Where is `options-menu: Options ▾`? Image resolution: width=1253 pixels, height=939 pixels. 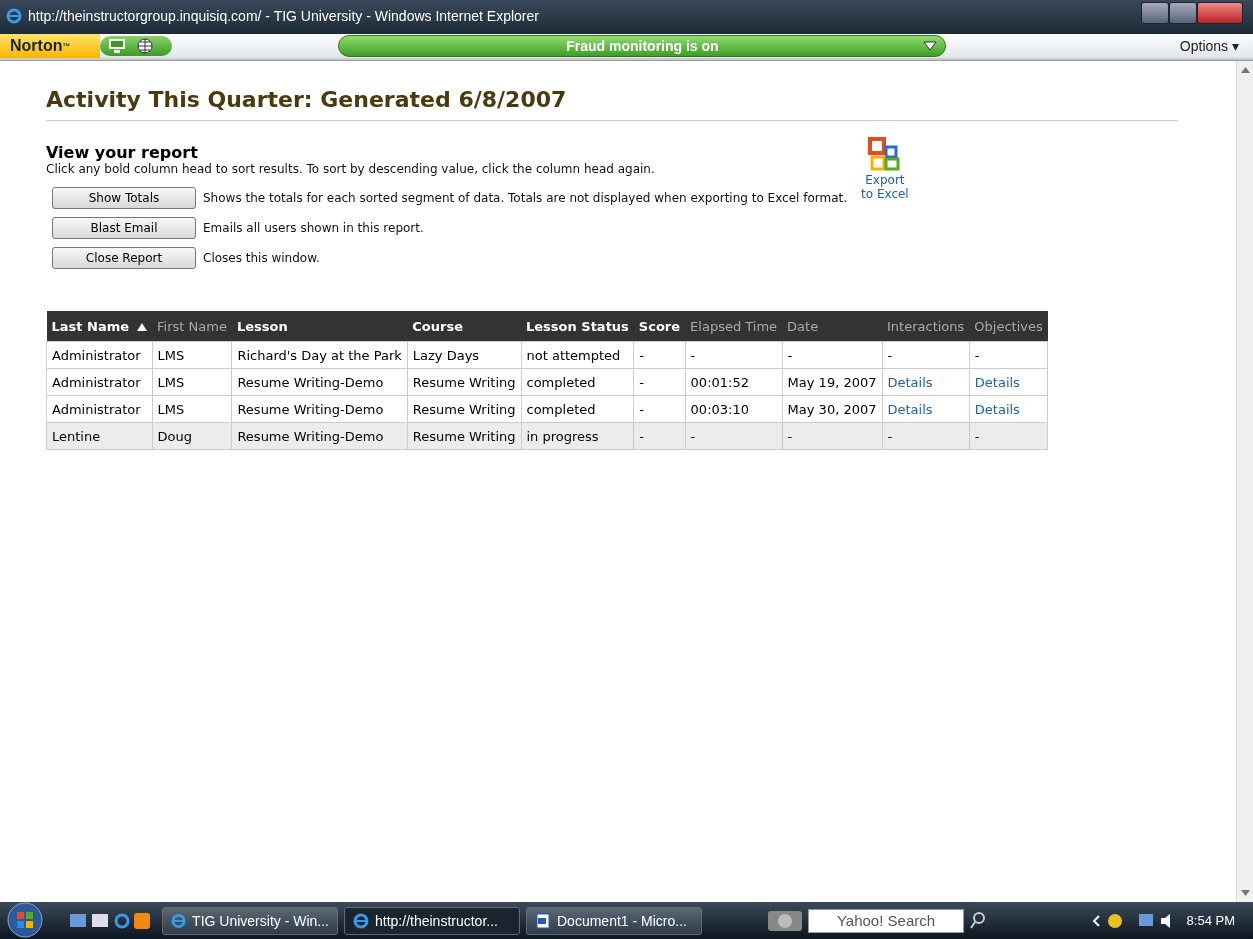 options-menu: Options ▾ is located at coordinates (1209, 46).